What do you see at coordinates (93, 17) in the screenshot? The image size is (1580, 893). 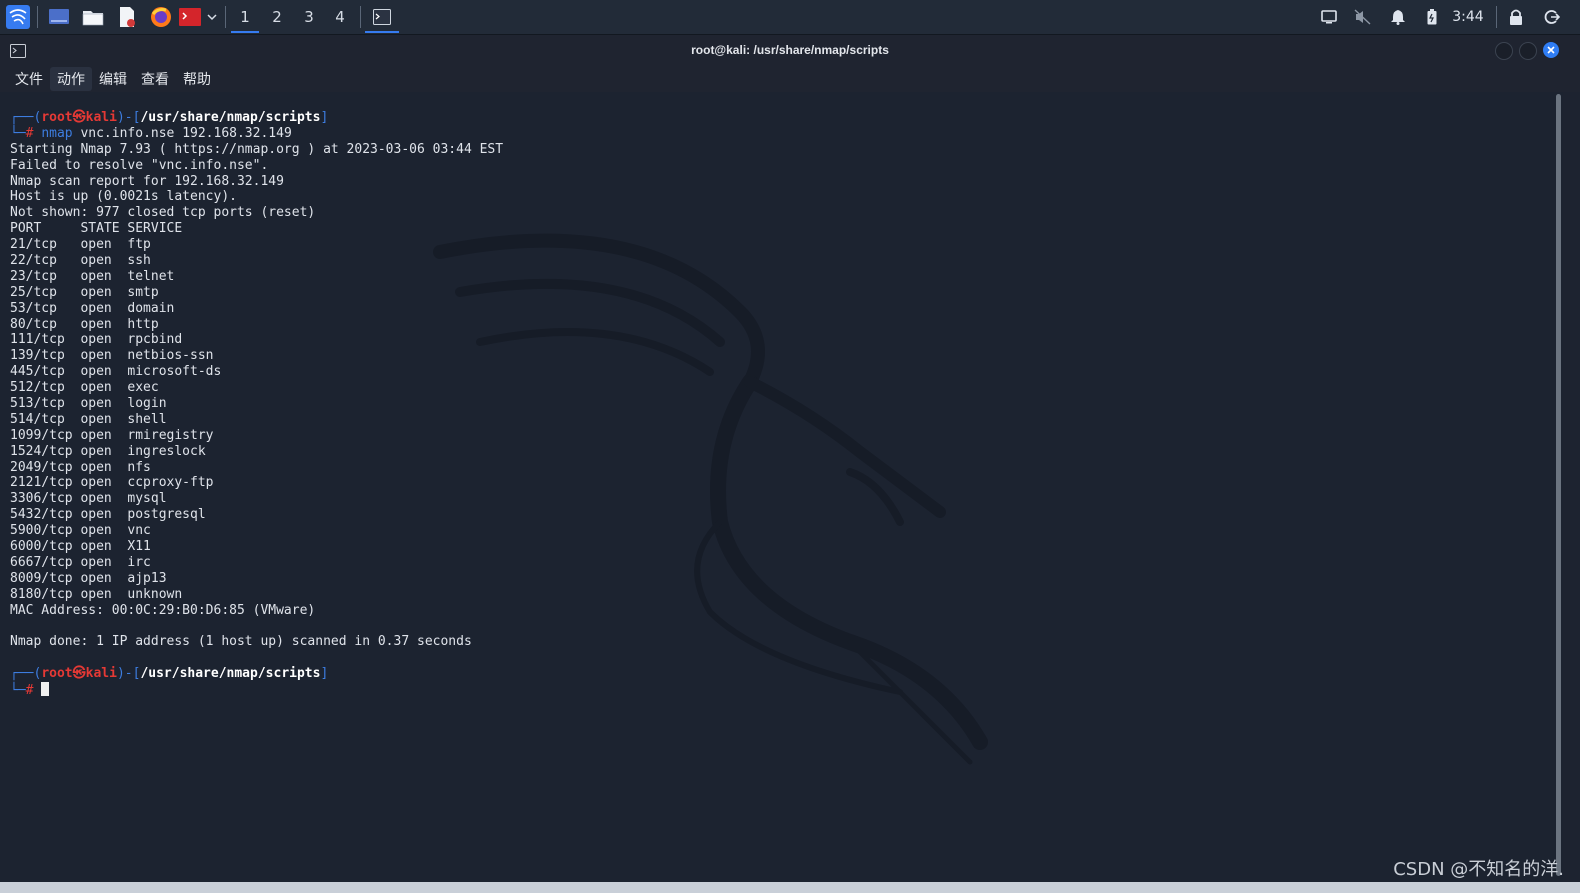 I see `file-manager-icon` at bounding box center [93, 17].